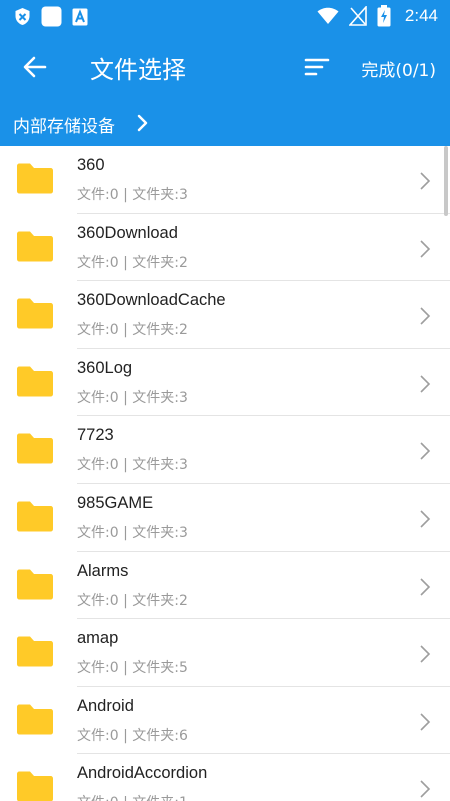 This screenshot has width=450, height=801. What do you see at coordinates (225, 777) in the screenshot?
I see `list-item: AndroidAccordion 文件:0 | 文件夹:1` at bounding box center [225, 777].